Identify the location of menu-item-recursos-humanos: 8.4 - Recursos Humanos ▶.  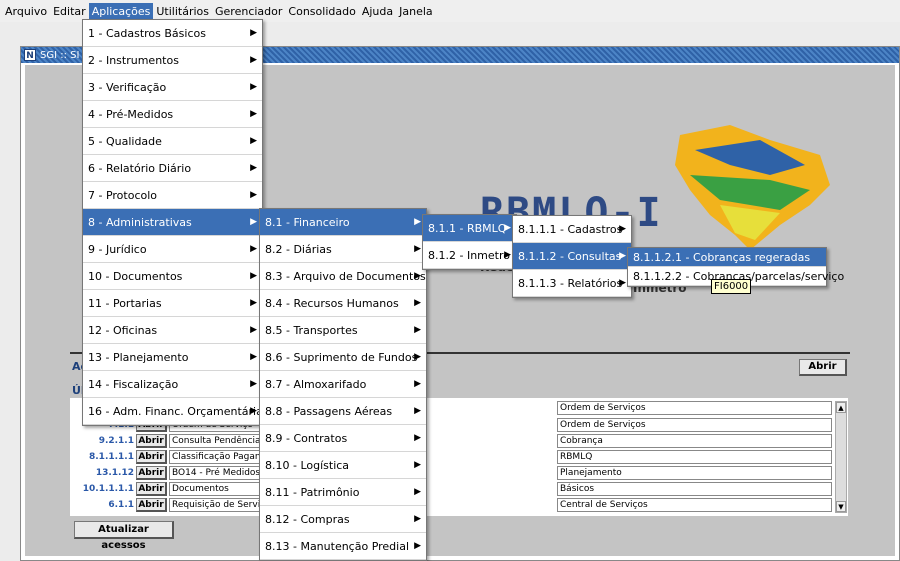
(343, 303).